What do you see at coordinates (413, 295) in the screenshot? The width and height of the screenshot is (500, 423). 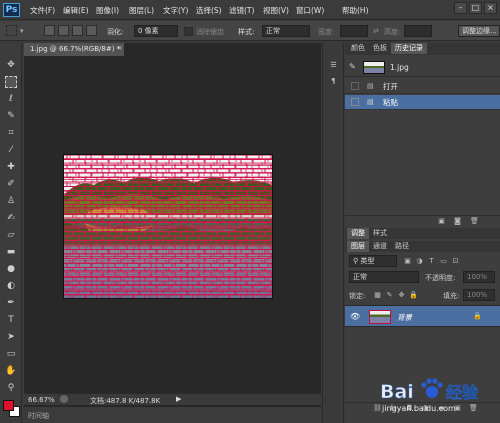 I see `lock-all-icon: 🔒` at bounding box center [413, 295].